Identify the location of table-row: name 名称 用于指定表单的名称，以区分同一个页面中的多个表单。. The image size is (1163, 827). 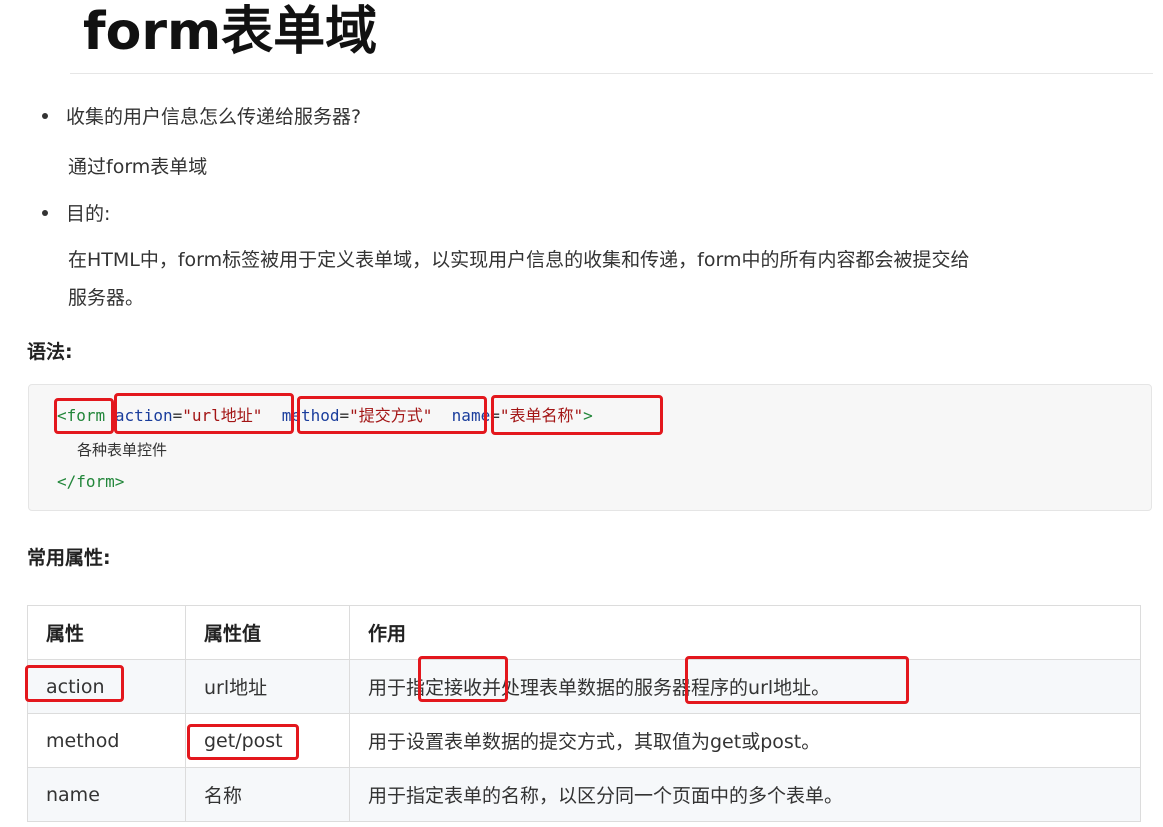
(584, 794).